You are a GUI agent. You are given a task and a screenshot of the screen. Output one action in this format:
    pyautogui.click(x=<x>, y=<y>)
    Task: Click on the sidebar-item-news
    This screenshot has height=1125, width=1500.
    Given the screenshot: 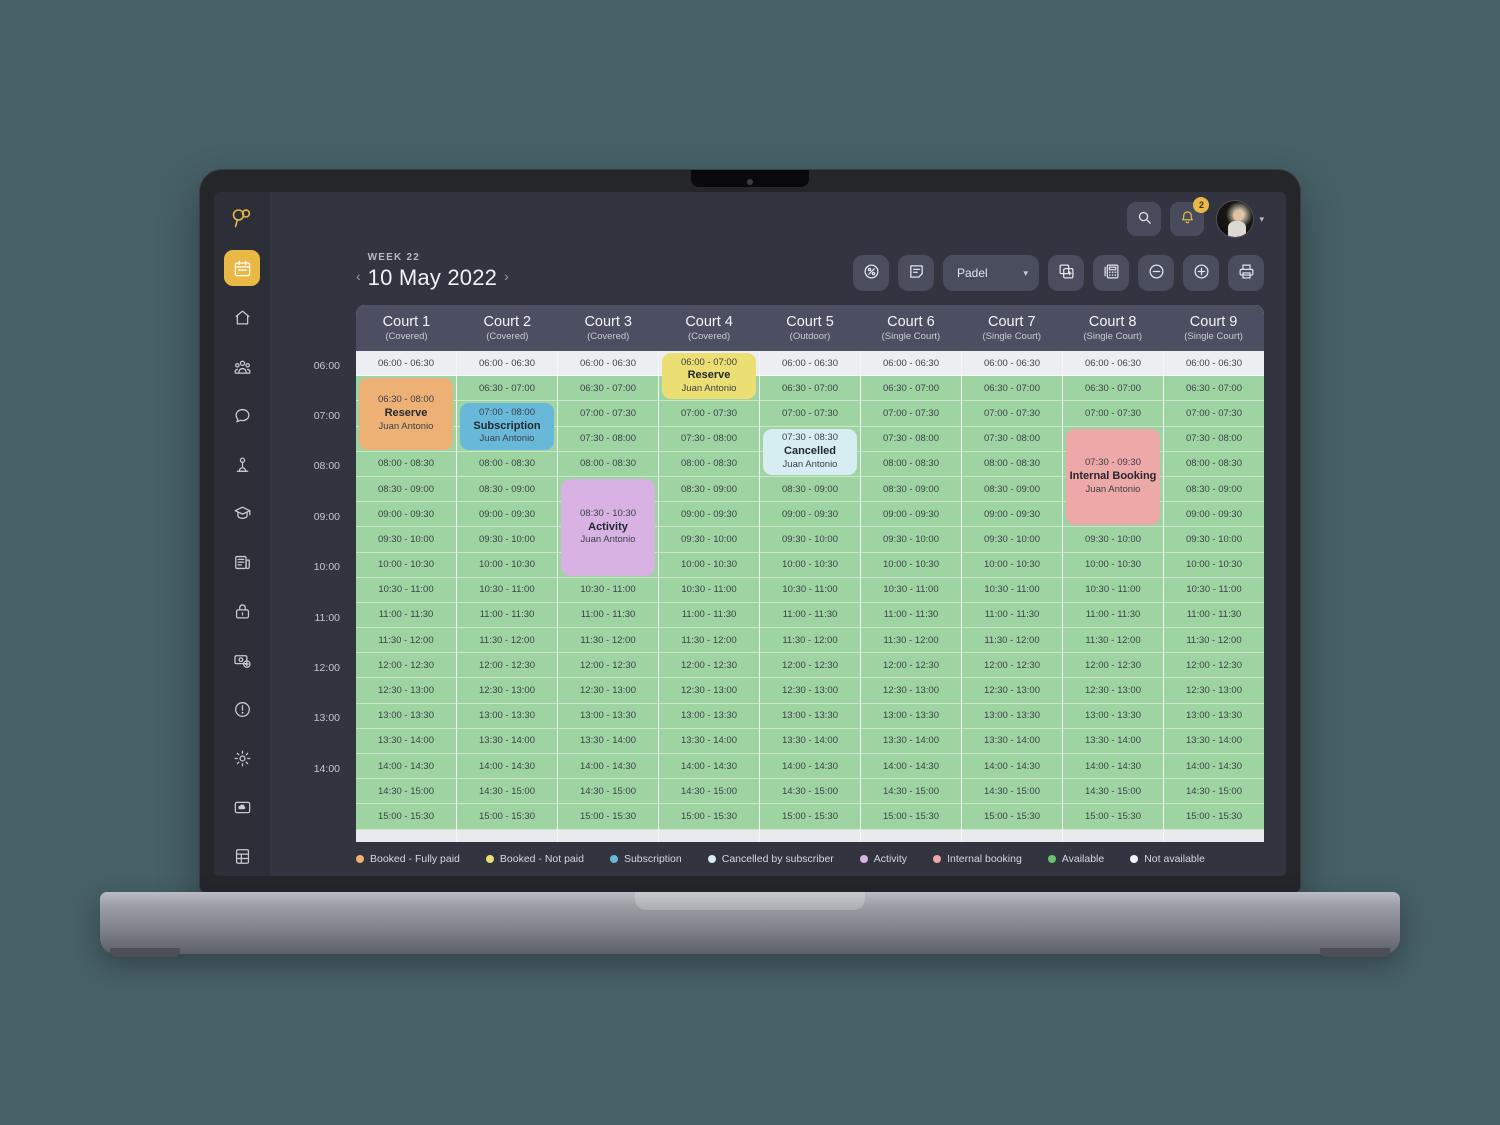 What is the action you would take?
    pyautogui.click(x=242, y=562)
    